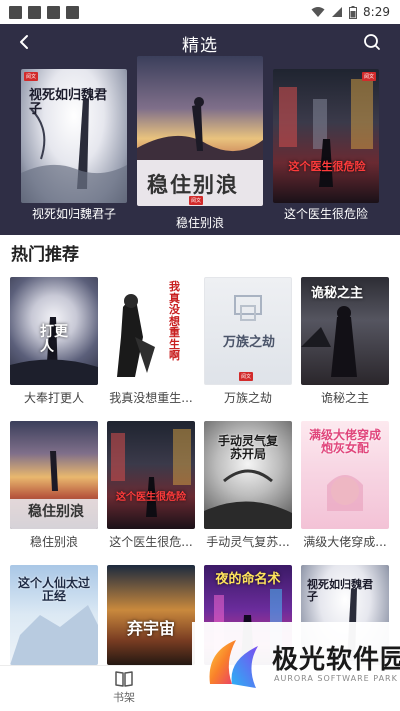  Describe the element at coordinates (345, 331) in the screenshot. I see `book-cover: 诡秘之主` at that location.